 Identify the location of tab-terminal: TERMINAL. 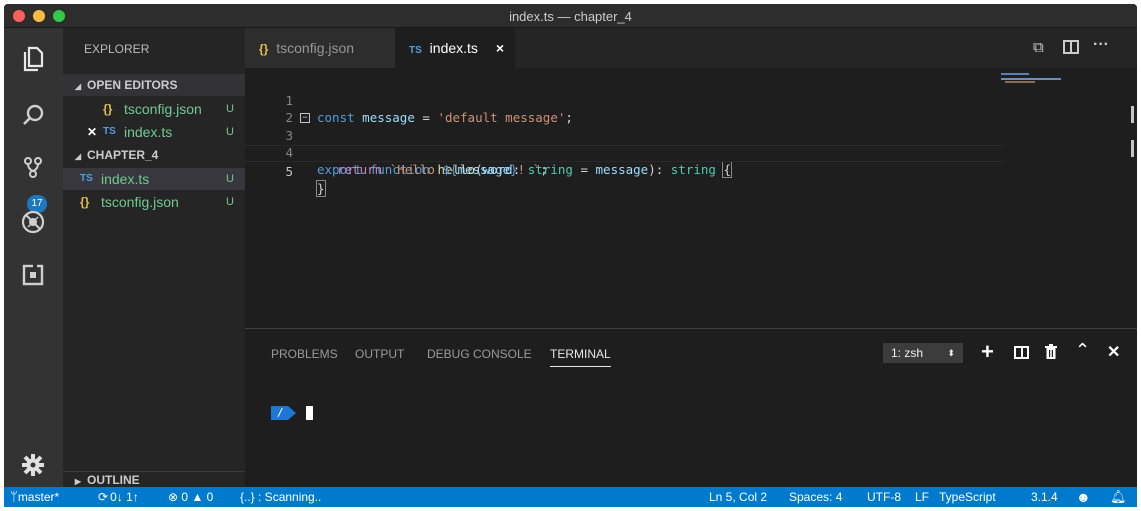
(580, 357).